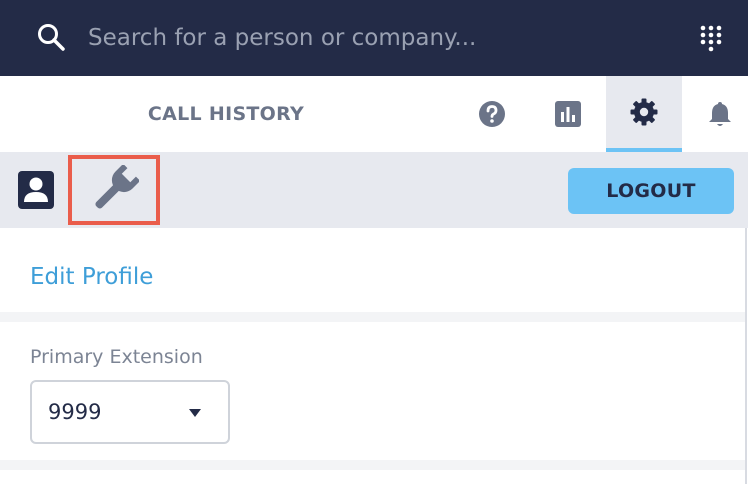 This screenshot has height=484, width=748. I want to click on tab-call-history: CALL HISTORY, so click(226, 114).